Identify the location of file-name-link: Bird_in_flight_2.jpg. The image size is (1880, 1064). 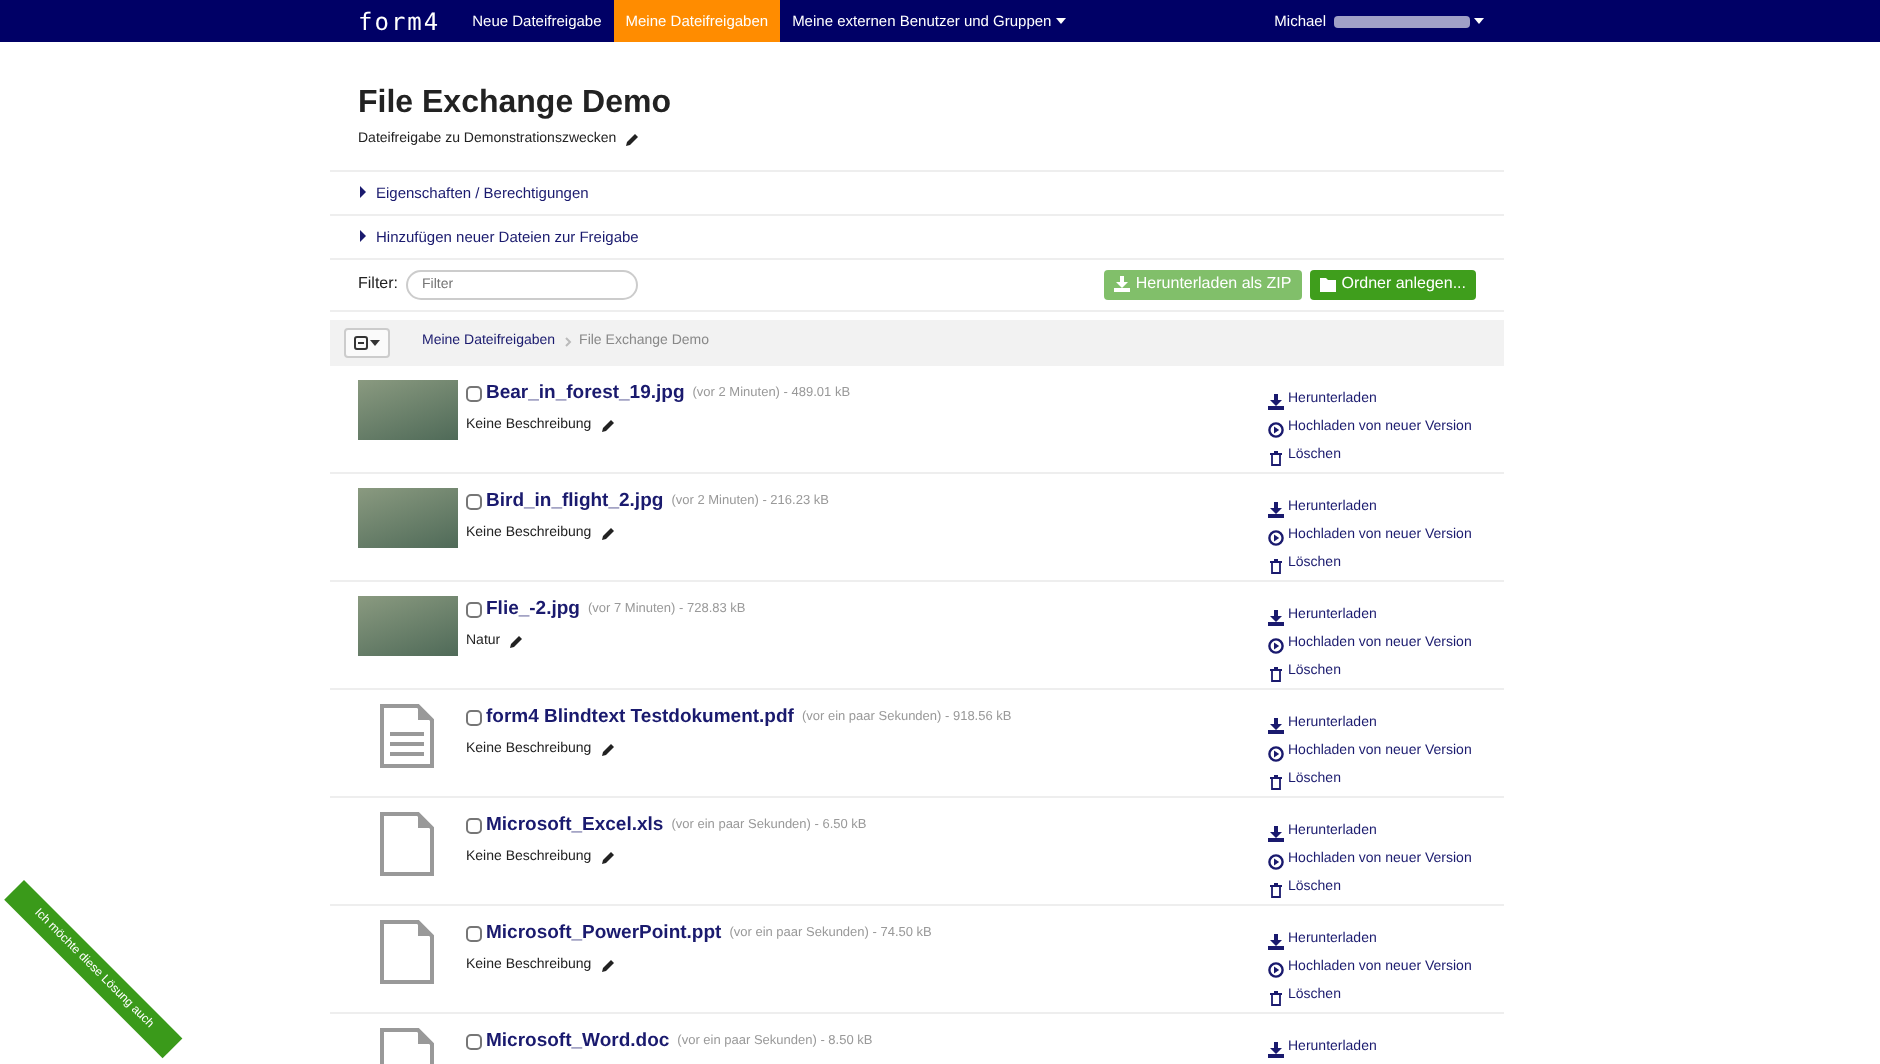
(575, 501).